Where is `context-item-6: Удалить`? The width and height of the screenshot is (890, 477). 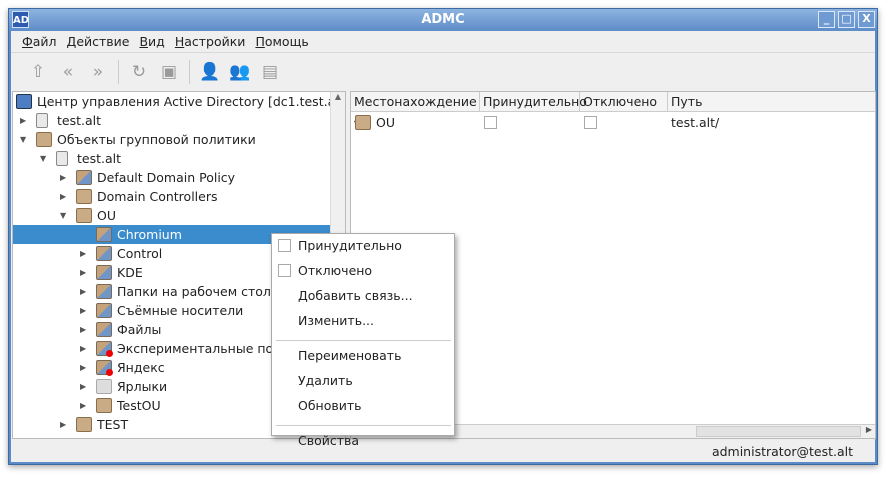
context-item-6: Удалить is located at coordinates (325, 381).